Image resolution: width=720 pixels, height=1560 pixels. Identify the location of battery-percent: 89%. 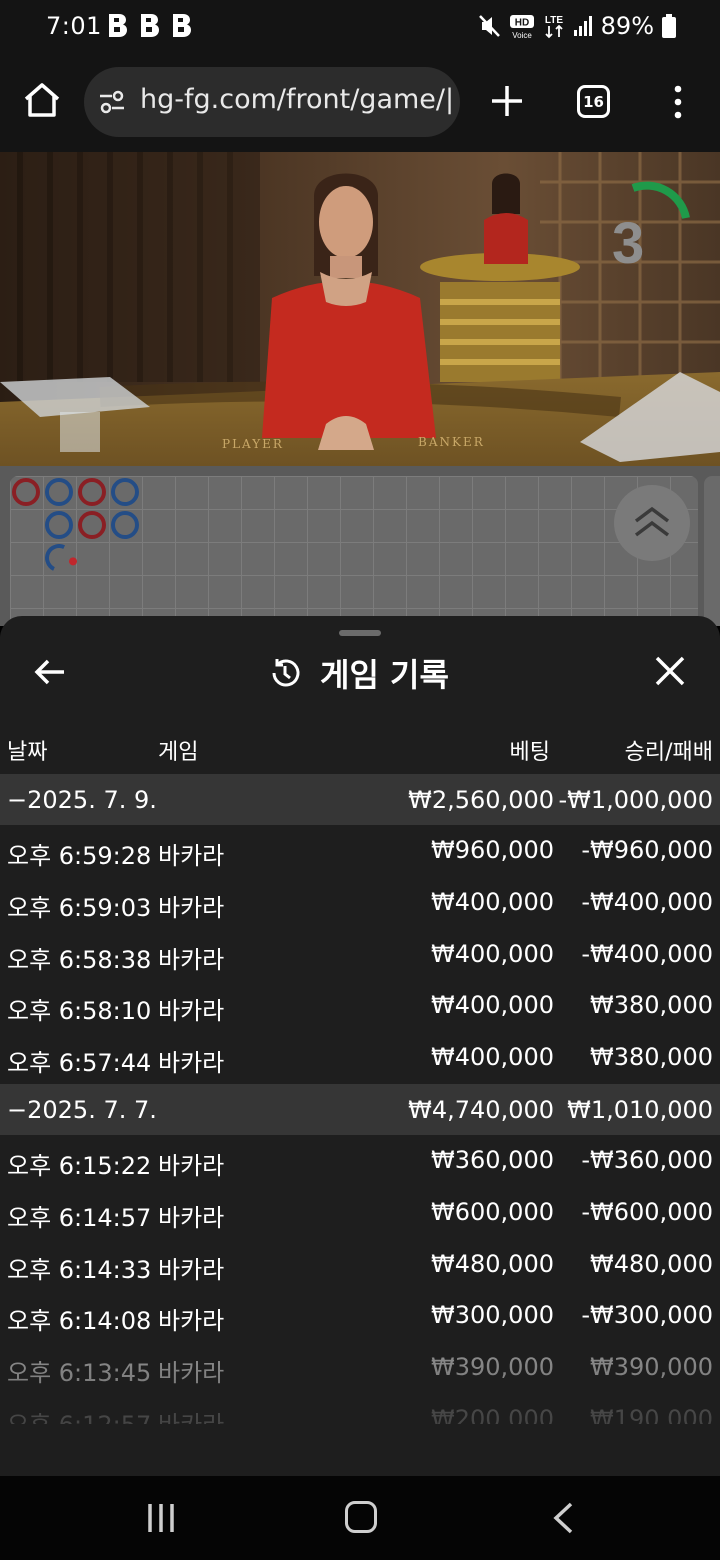
(627, 26).